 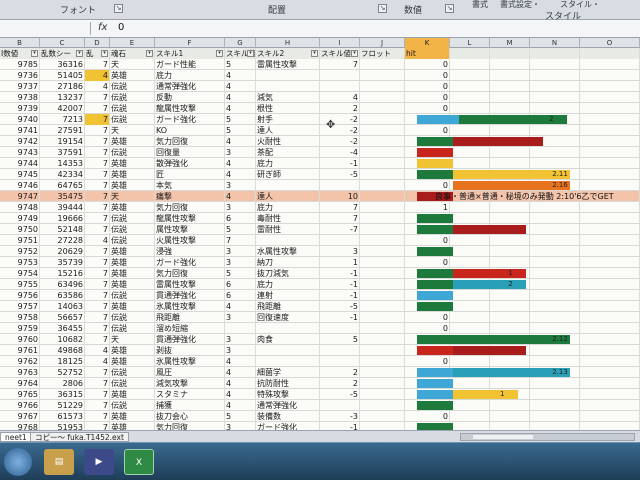 What do you see at coordinates (20, 163) in the screenshot?
I see `cell-B: 9744` at bounding box center [20, 163].